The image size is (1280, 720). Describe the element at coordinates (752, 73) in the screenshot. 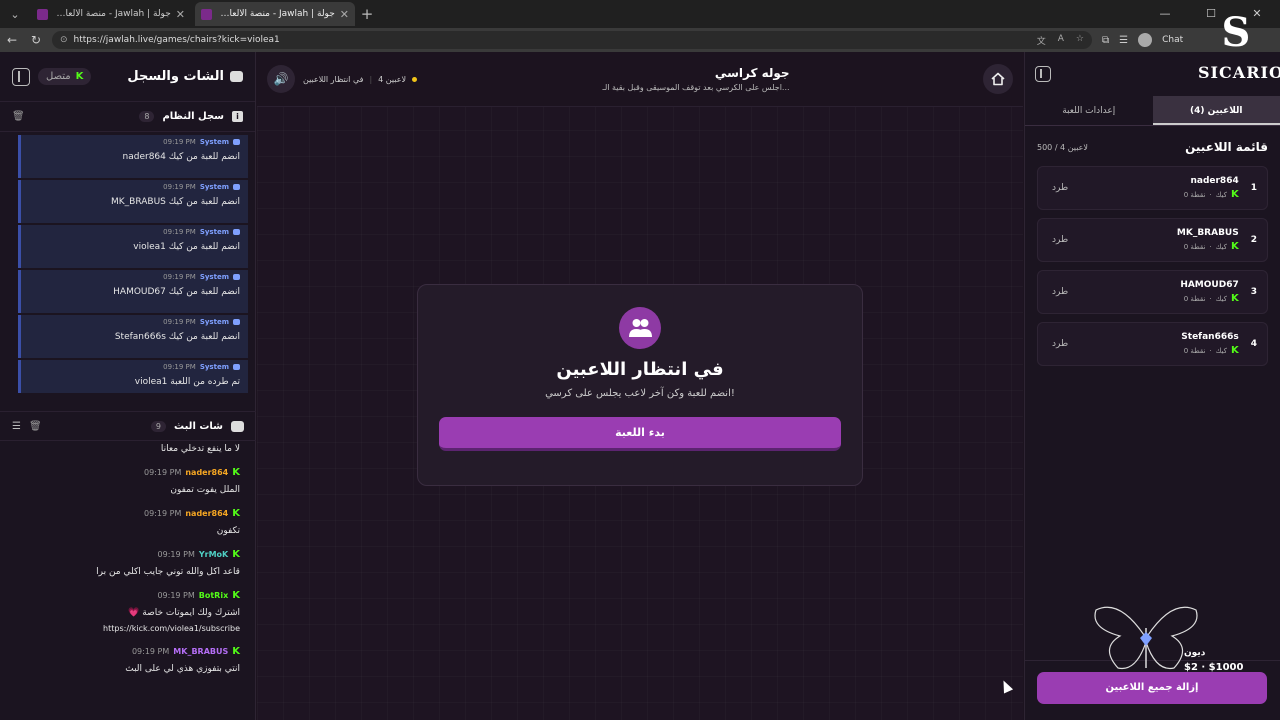

I see `game-title: جوله كراسي` at that location.